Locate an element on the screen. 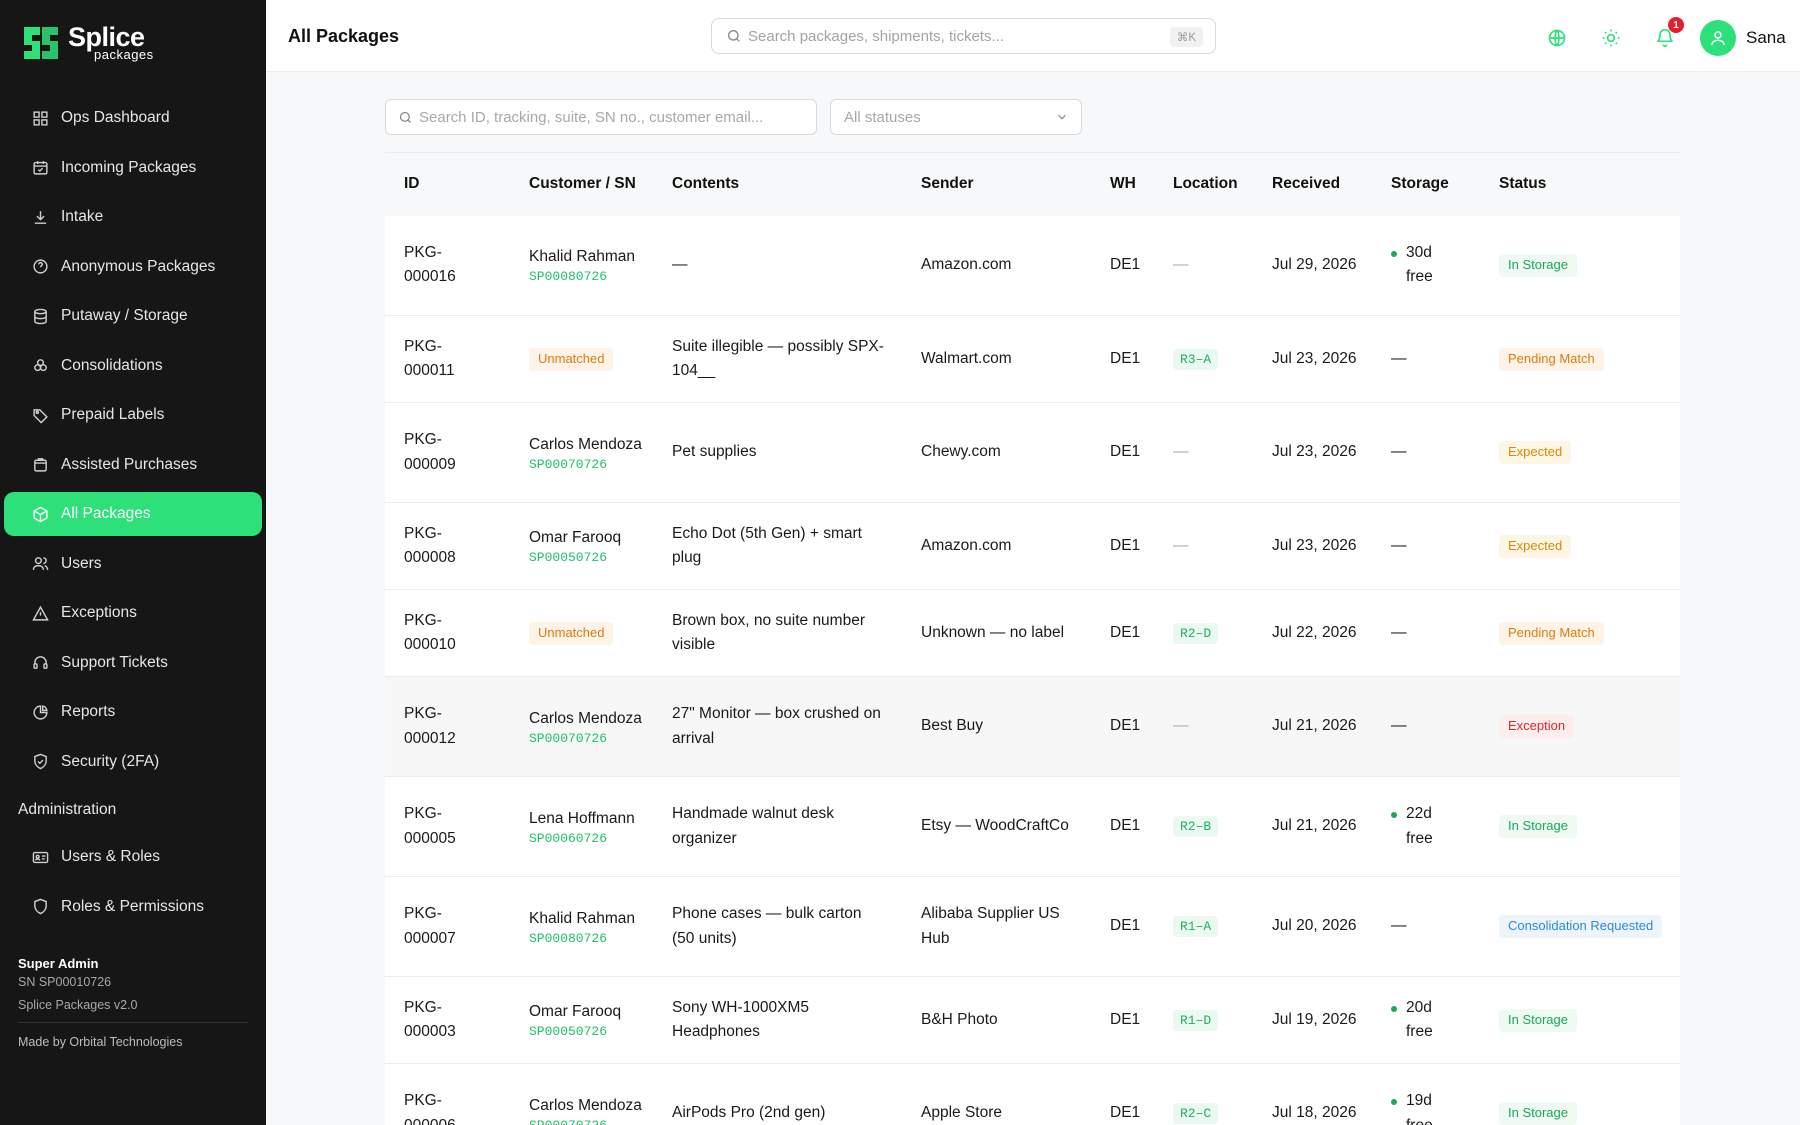 Image resolution: width=1800 pixels, height=1125 pixels. location-cell: — is located at coordinates (1203, 266).